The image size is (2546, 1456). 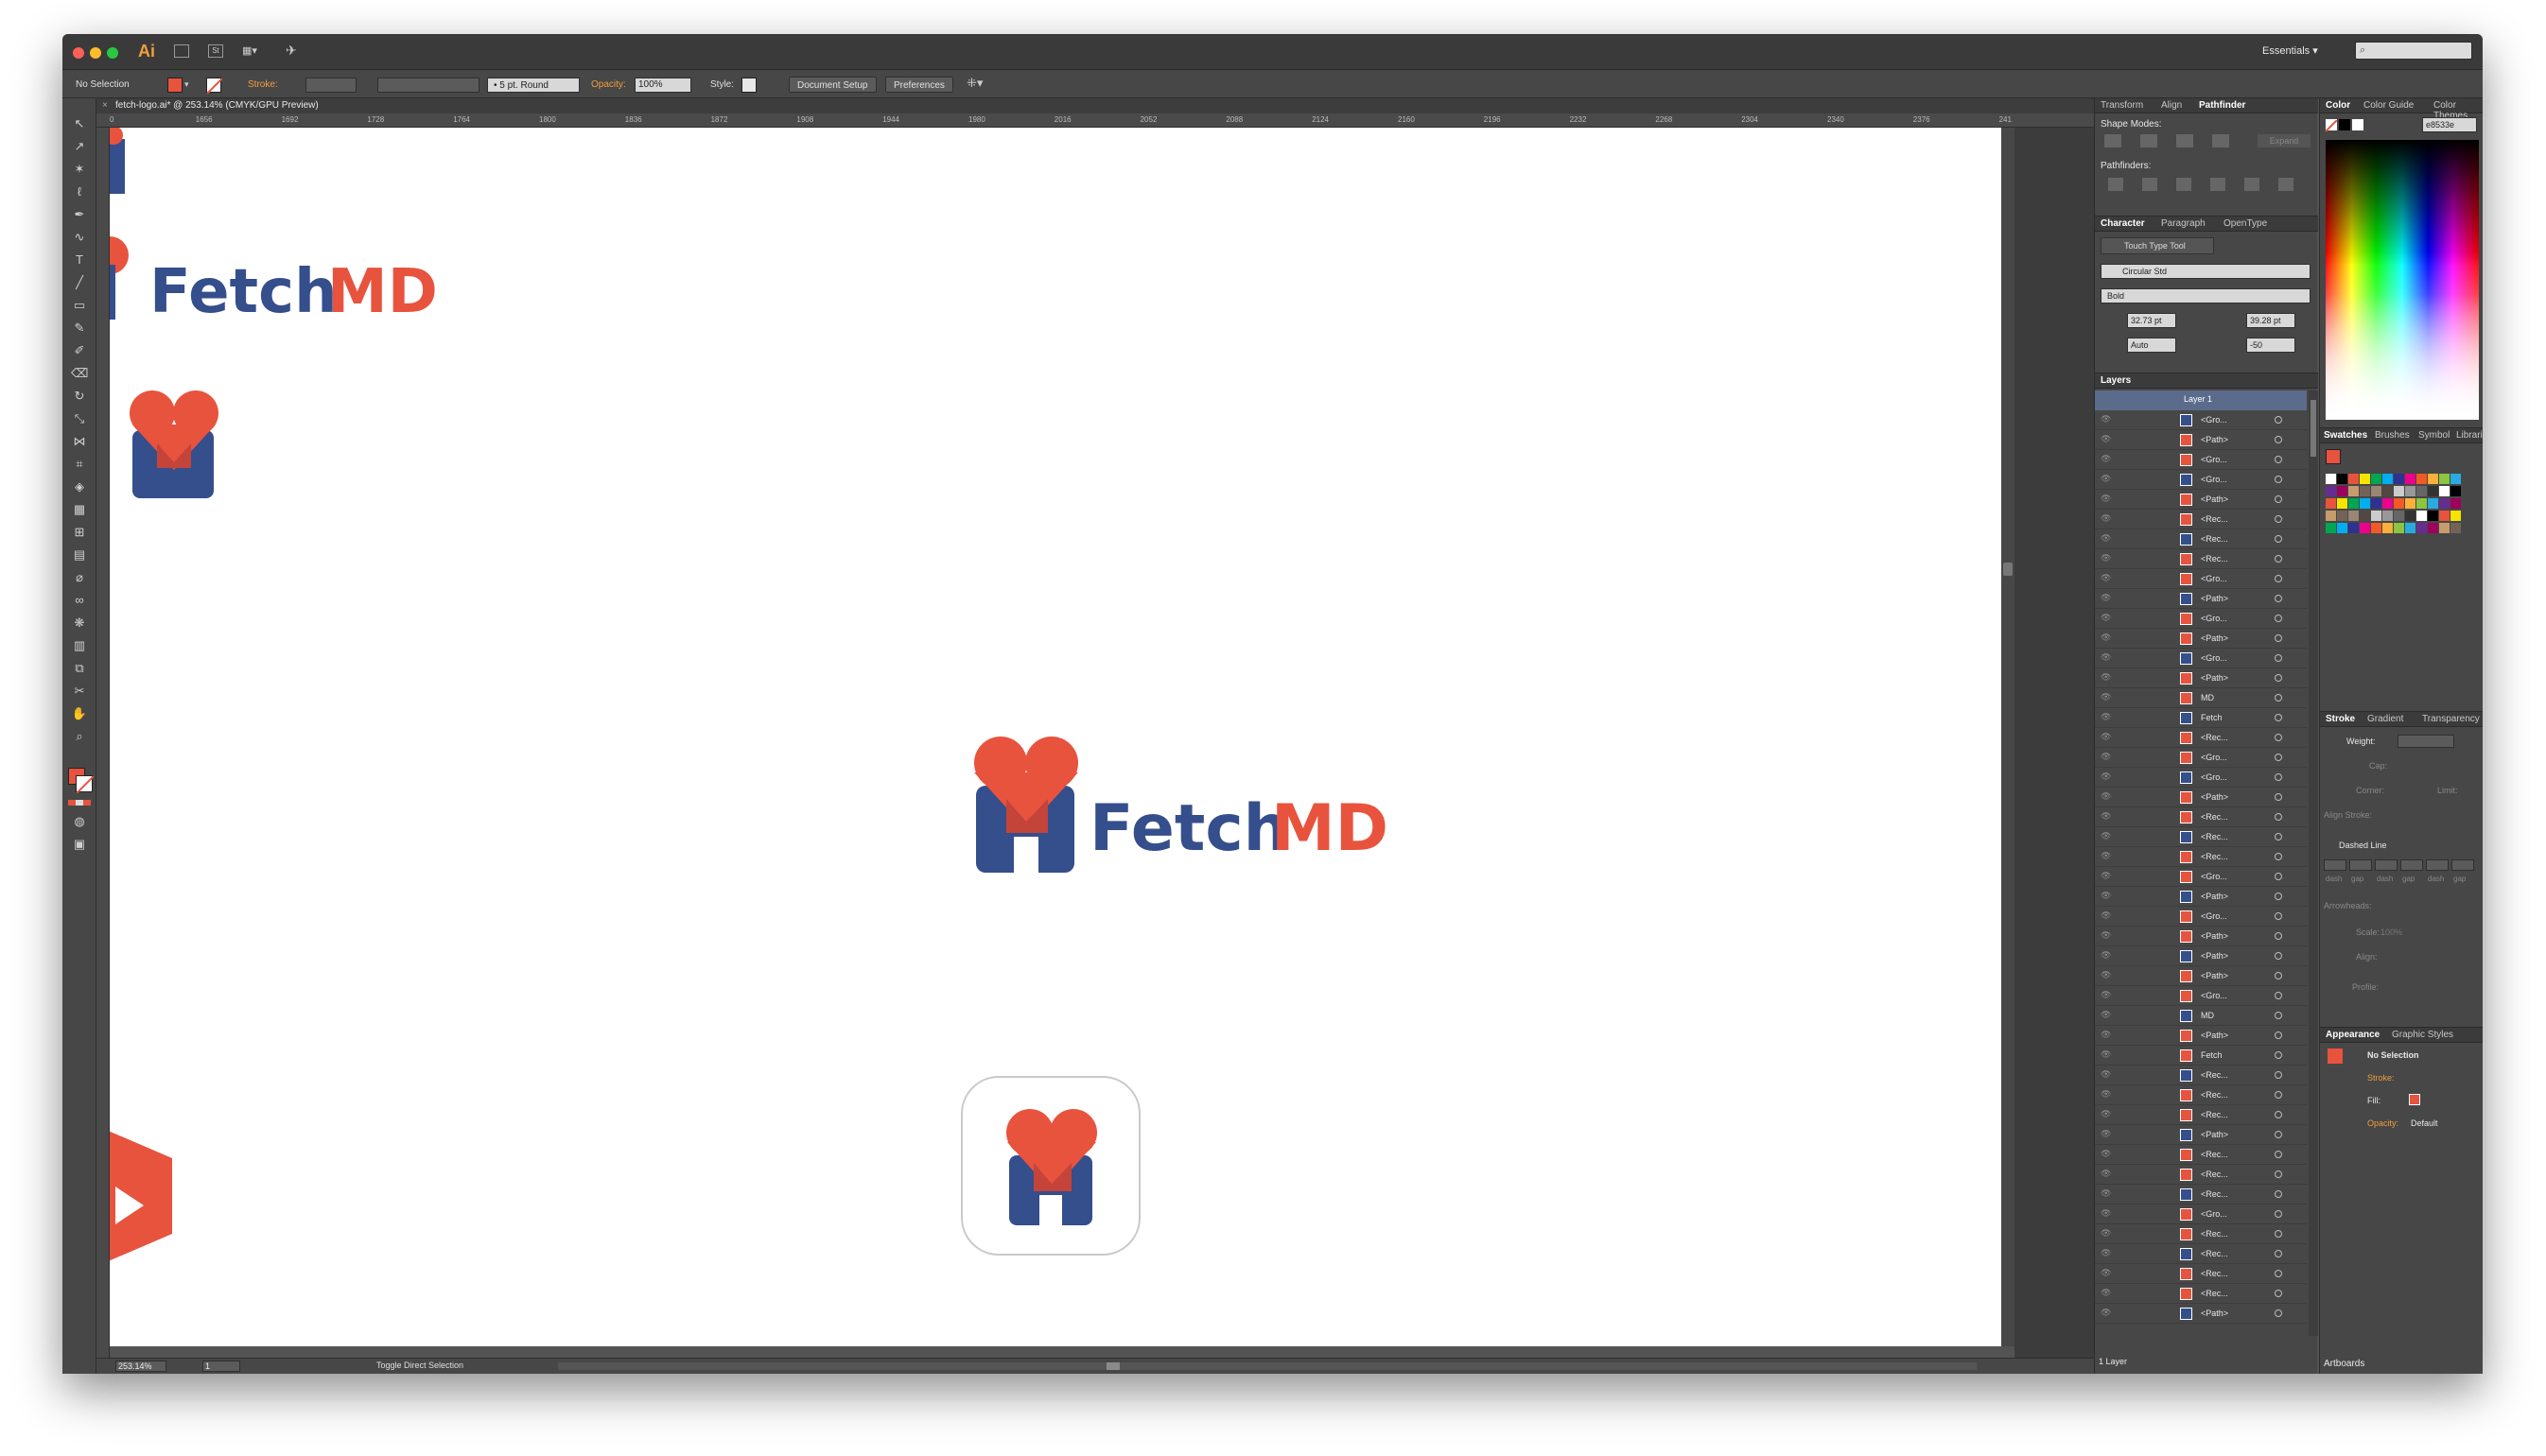 I want to click on intersect-button, so click(x=2184, y=140).